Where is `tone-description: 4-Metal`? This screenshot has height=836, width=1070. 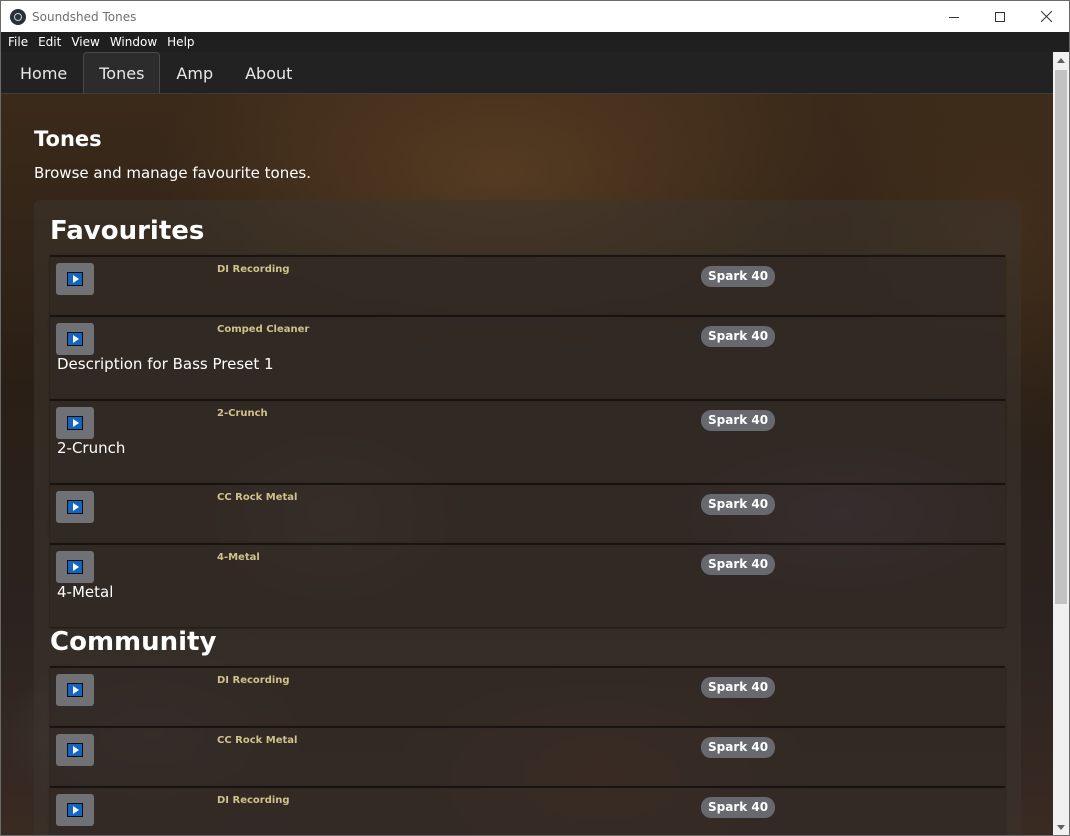
tone-description: 4-Metal is located at coordinates (85, 592).